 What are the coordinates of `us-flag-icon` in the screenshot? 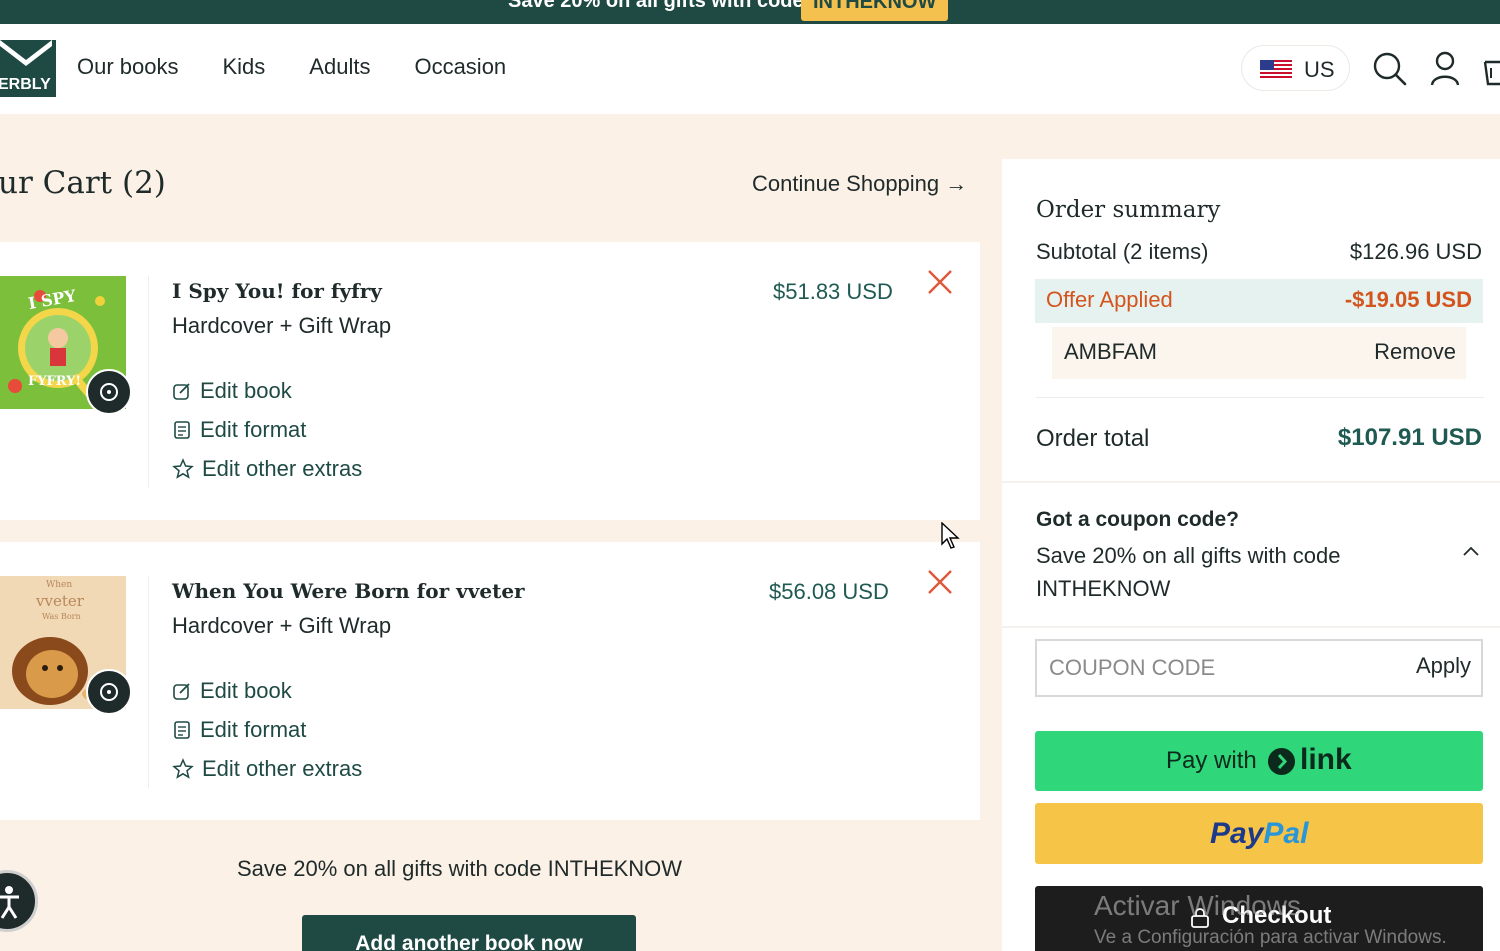 It's located at (1276, 70).